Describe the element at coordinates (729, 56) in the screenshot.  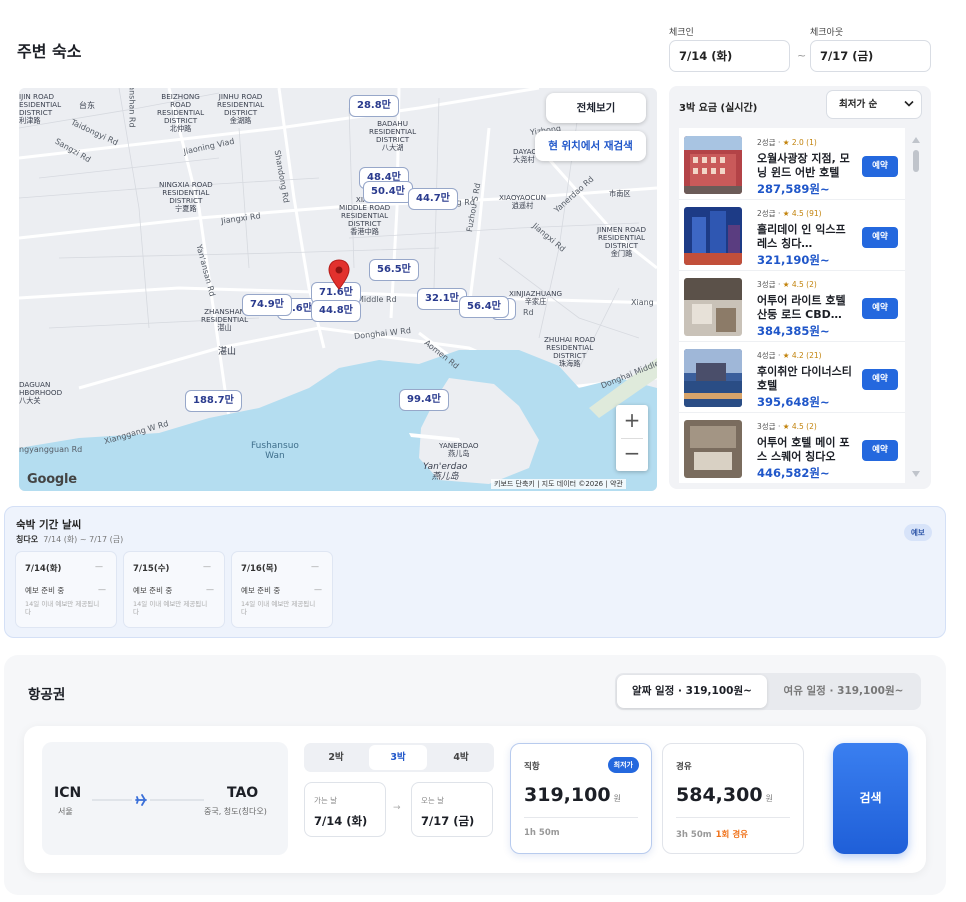
I see `checkin-field: 7/14 (화)` at that location.